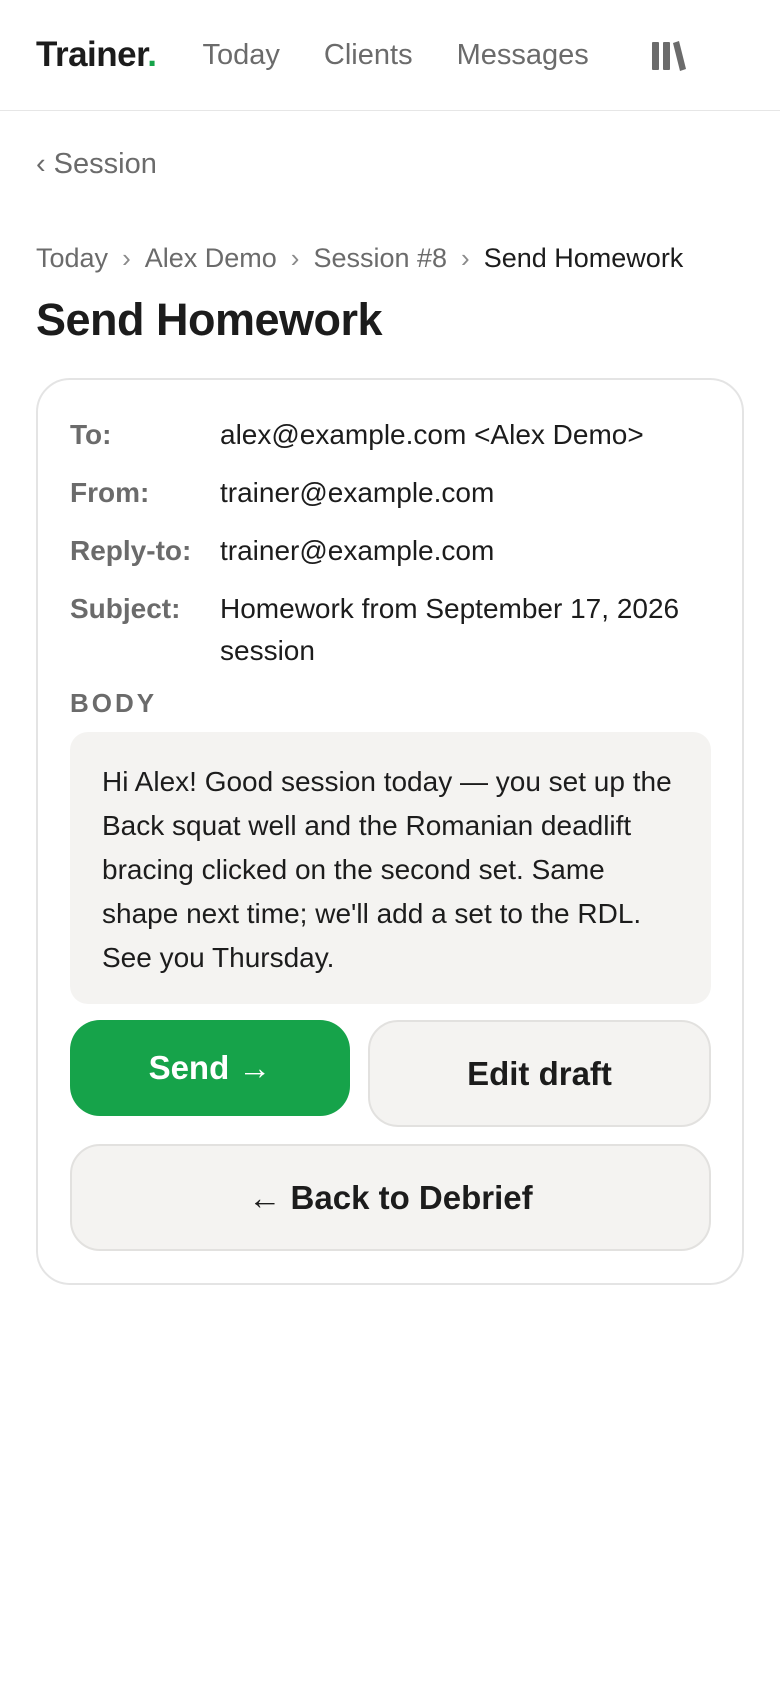 Image resolution: width=780 pixels, height=1688 pixels. What do you see at coordinates (41, 164) in the screenshot?
I see `chevron-left-icon: ‹` at bounding box center [41, 164].